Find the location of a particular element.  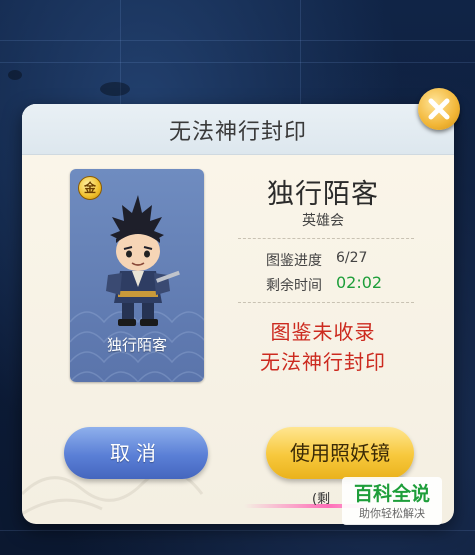

progress-value: 6/27 is located at coordinates (352, 258).